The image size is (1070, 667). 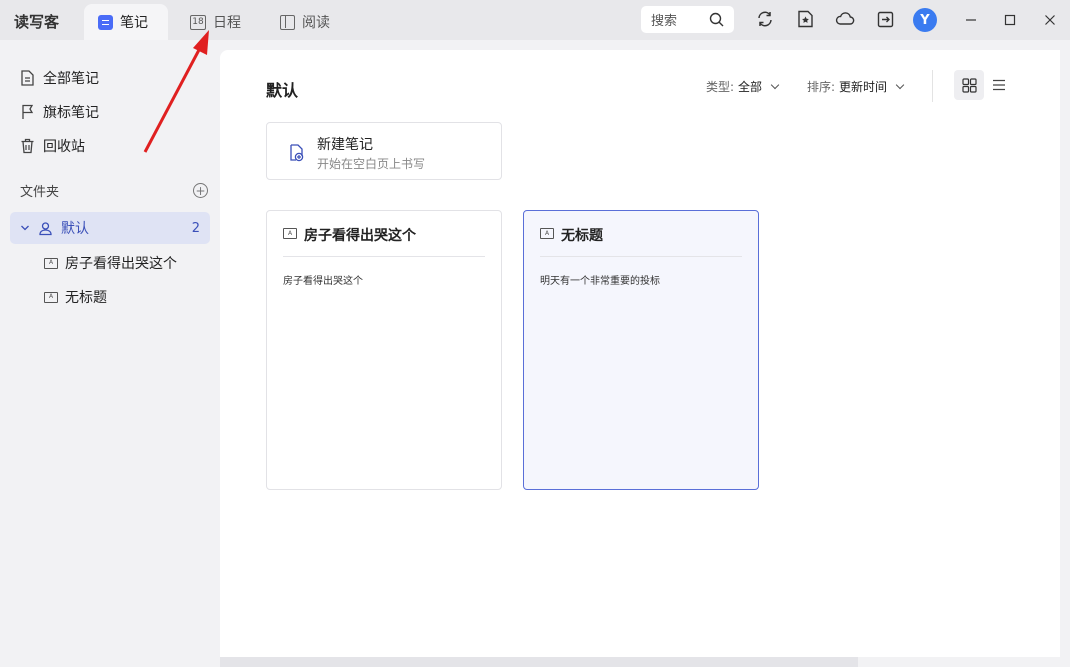 I want to click on note-card-selected: A 无标题 明天有一个非常重要的投标, so click(x=641, y=350).